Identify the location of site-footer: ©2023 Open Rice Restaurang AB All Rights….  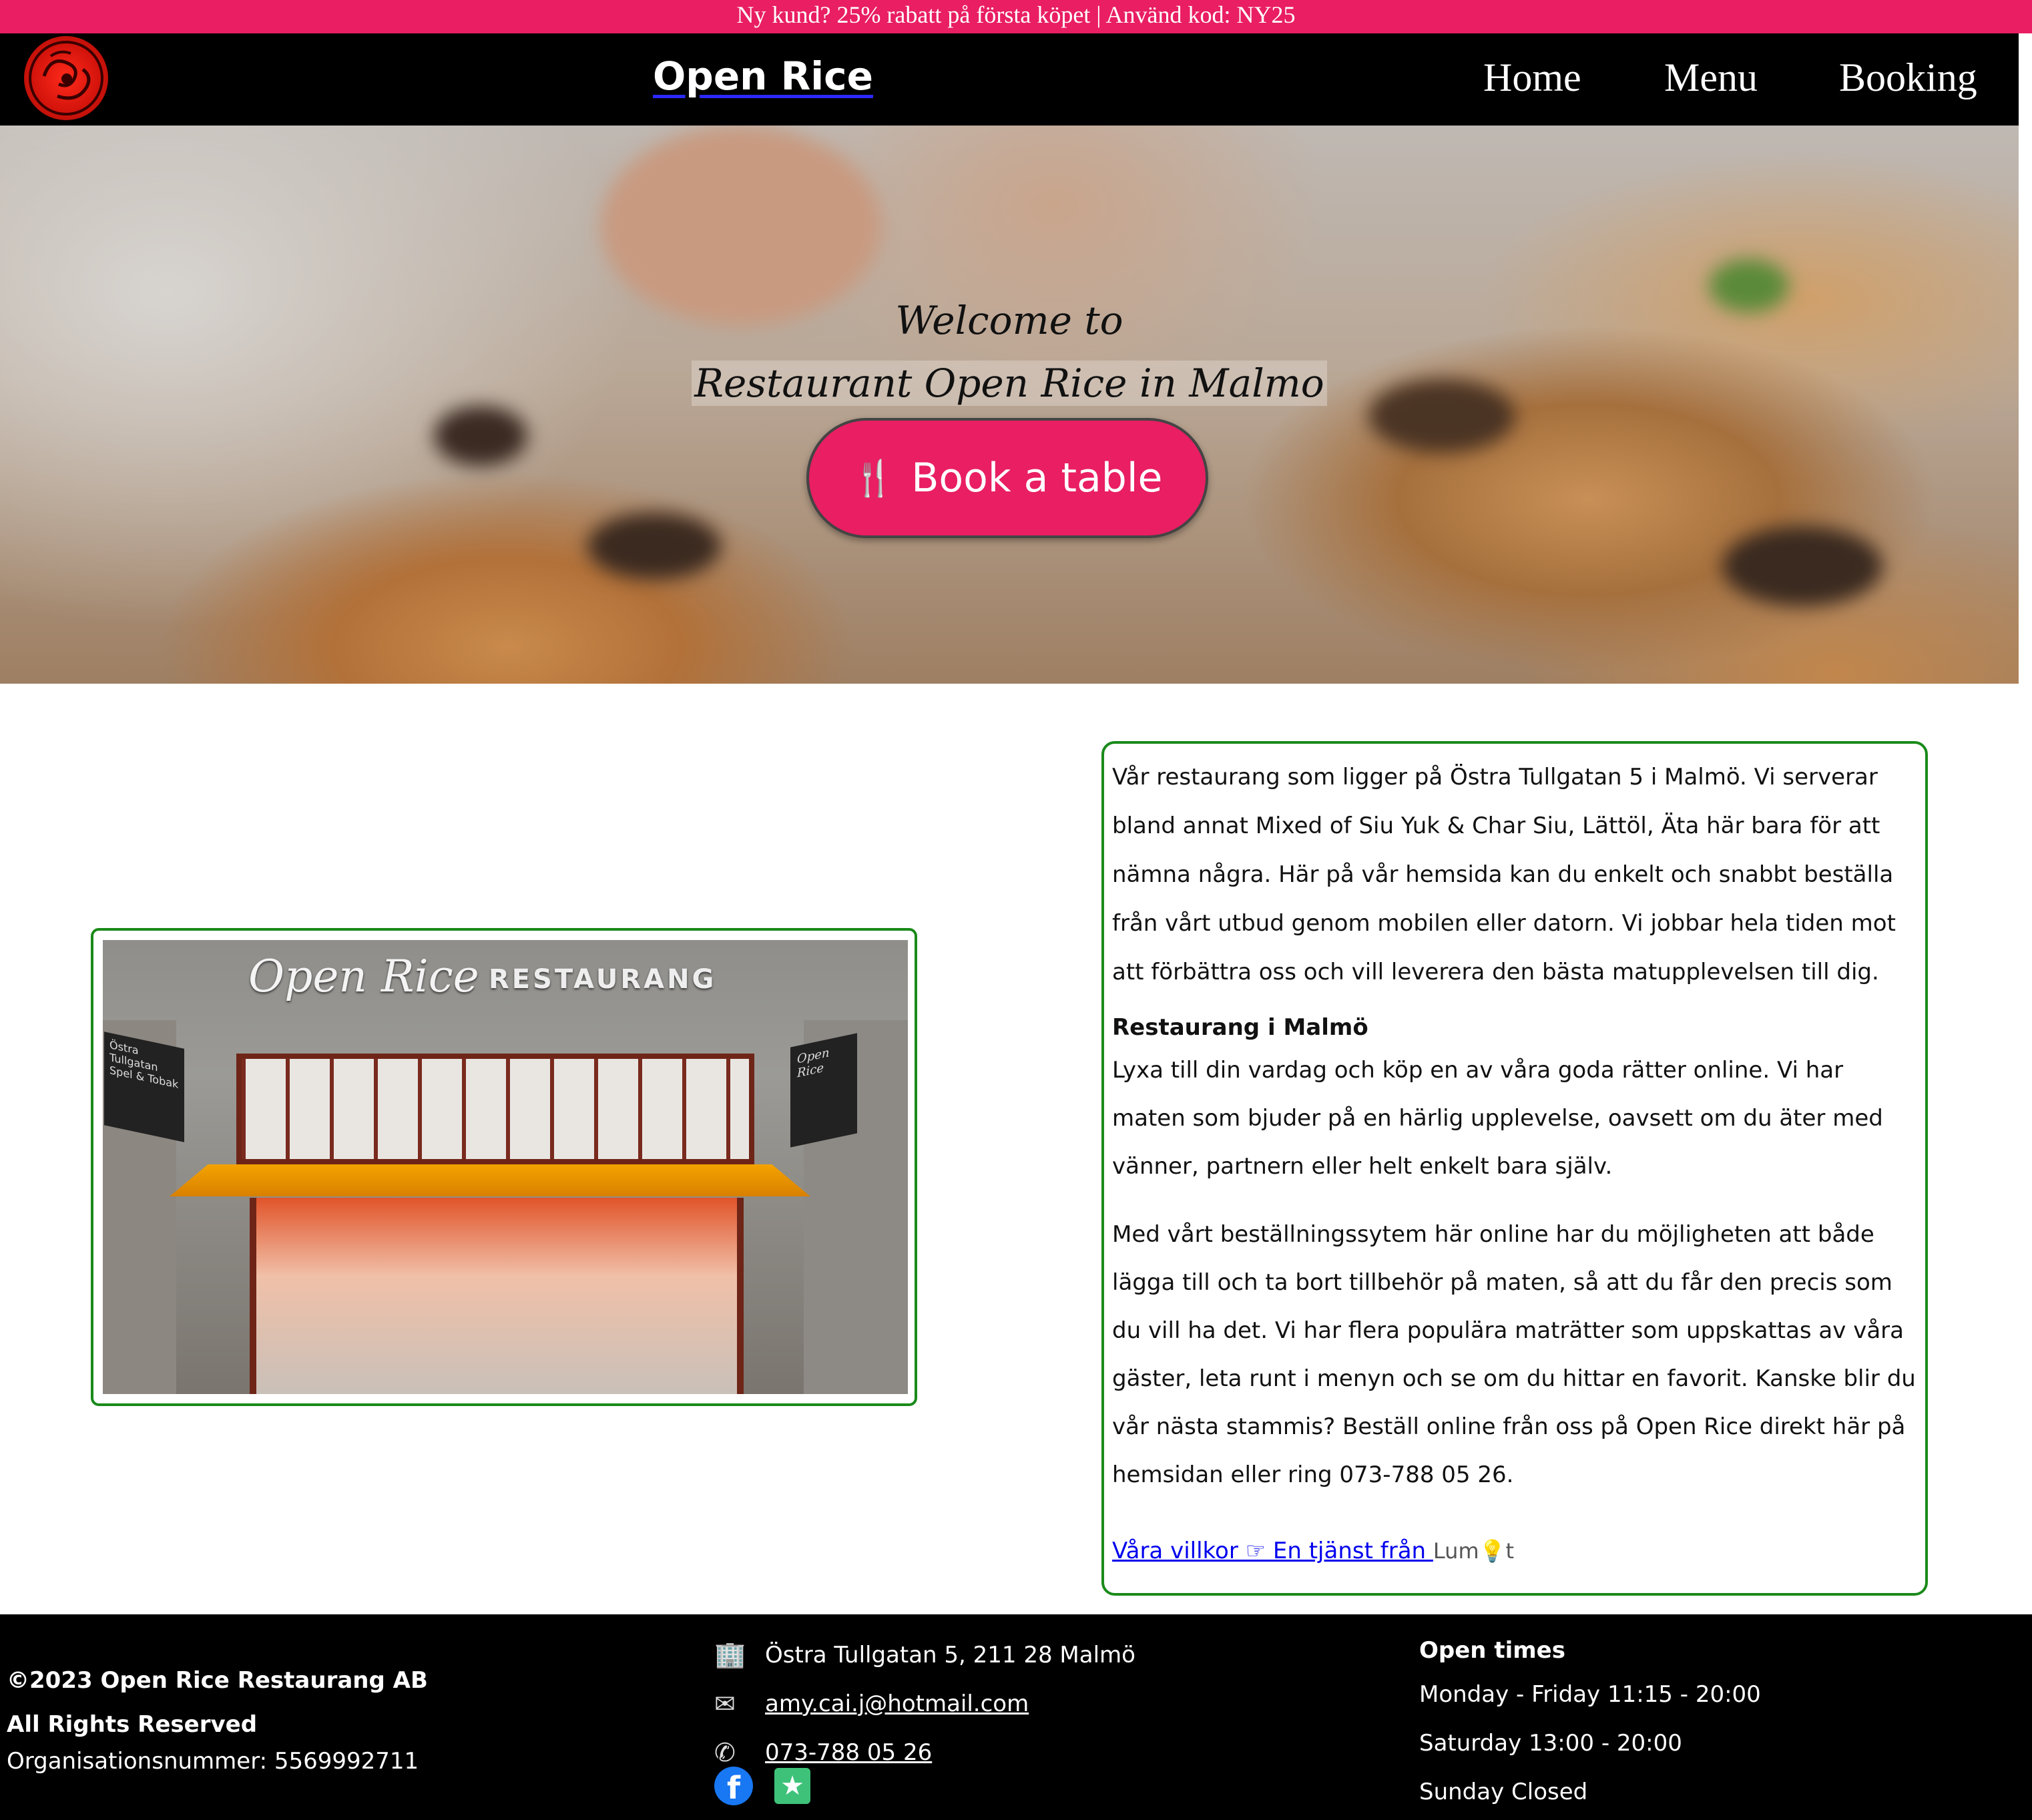
(1016, 1717).